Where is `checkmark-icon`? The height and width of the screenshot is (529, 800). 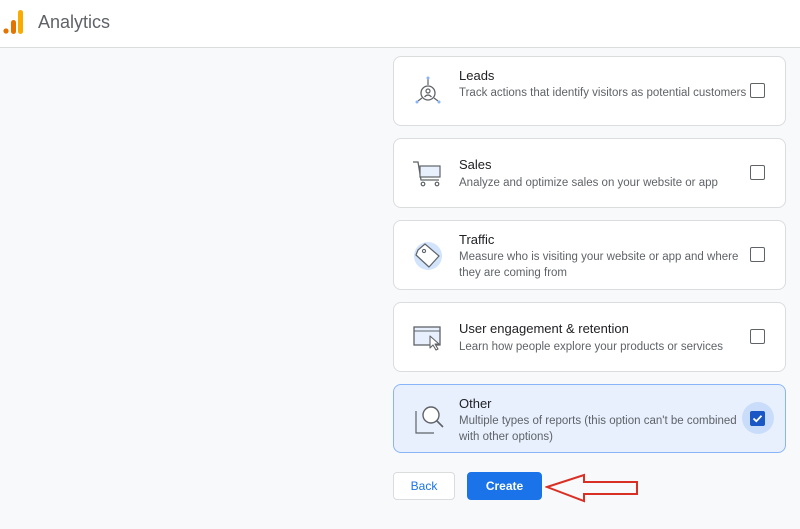 checkmark-icon is located at coordinates (757, 419).